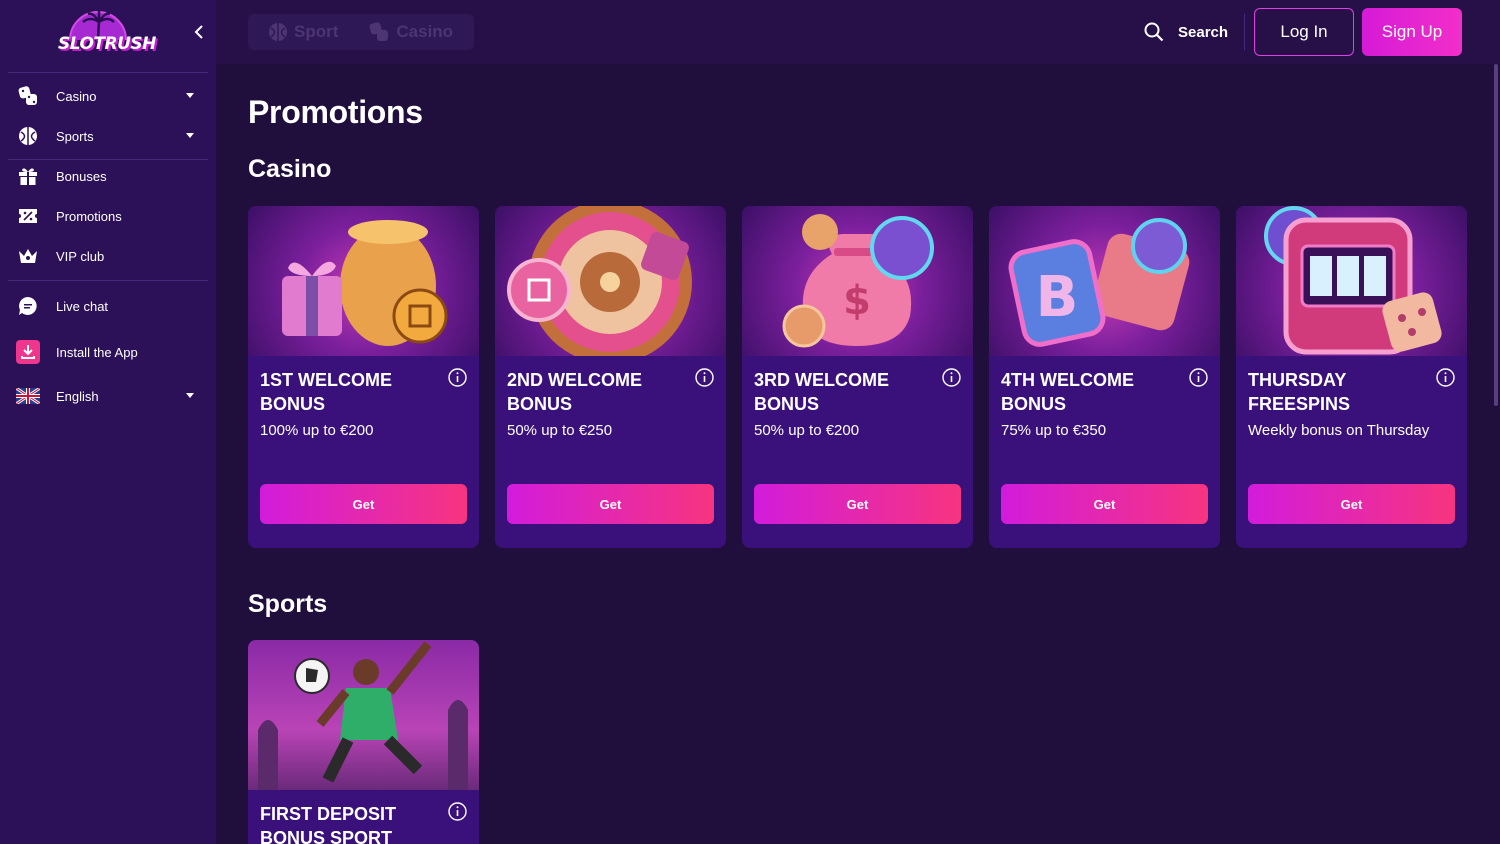 The width and height of the screenshot is (1500, 844). Describe the element at coordinates (107, 44) in the screenshot. I see `brand-name: SLOTRUSH` at that location.